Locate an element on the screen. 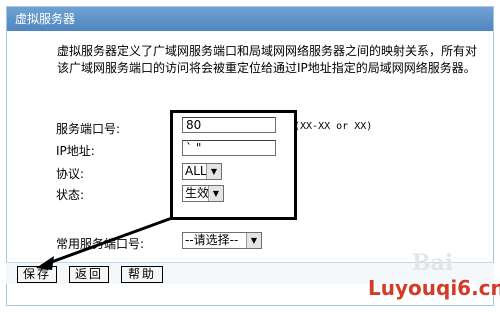 This screenshot has width=500, height=312. site-watermark: Luyouqi6.cn is located at coordinates (434, 288).